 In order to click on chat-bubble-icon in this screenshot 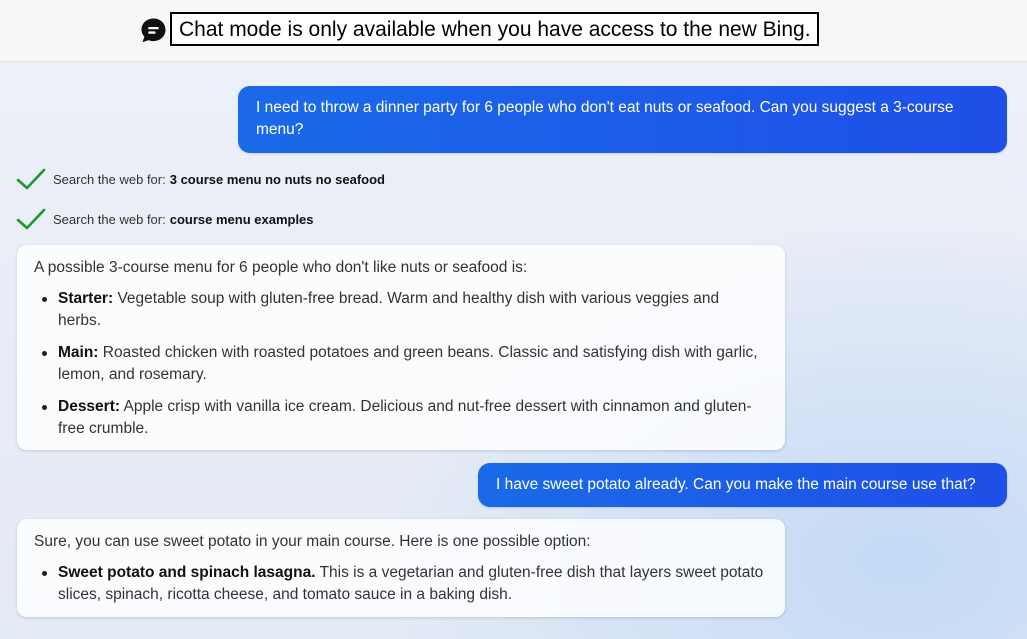, I will do `click(153, 30)`.